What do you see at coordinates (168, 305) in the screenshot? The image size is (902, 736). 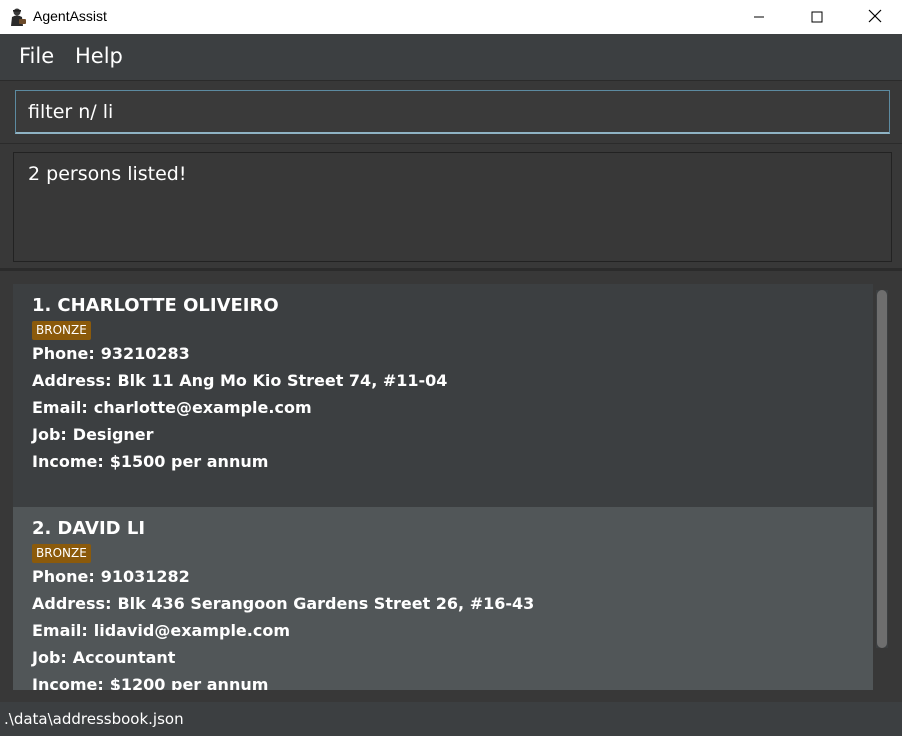 I see `person-name: CHARLOTTE OLIVEIRO` at bounding box center [168, 305].